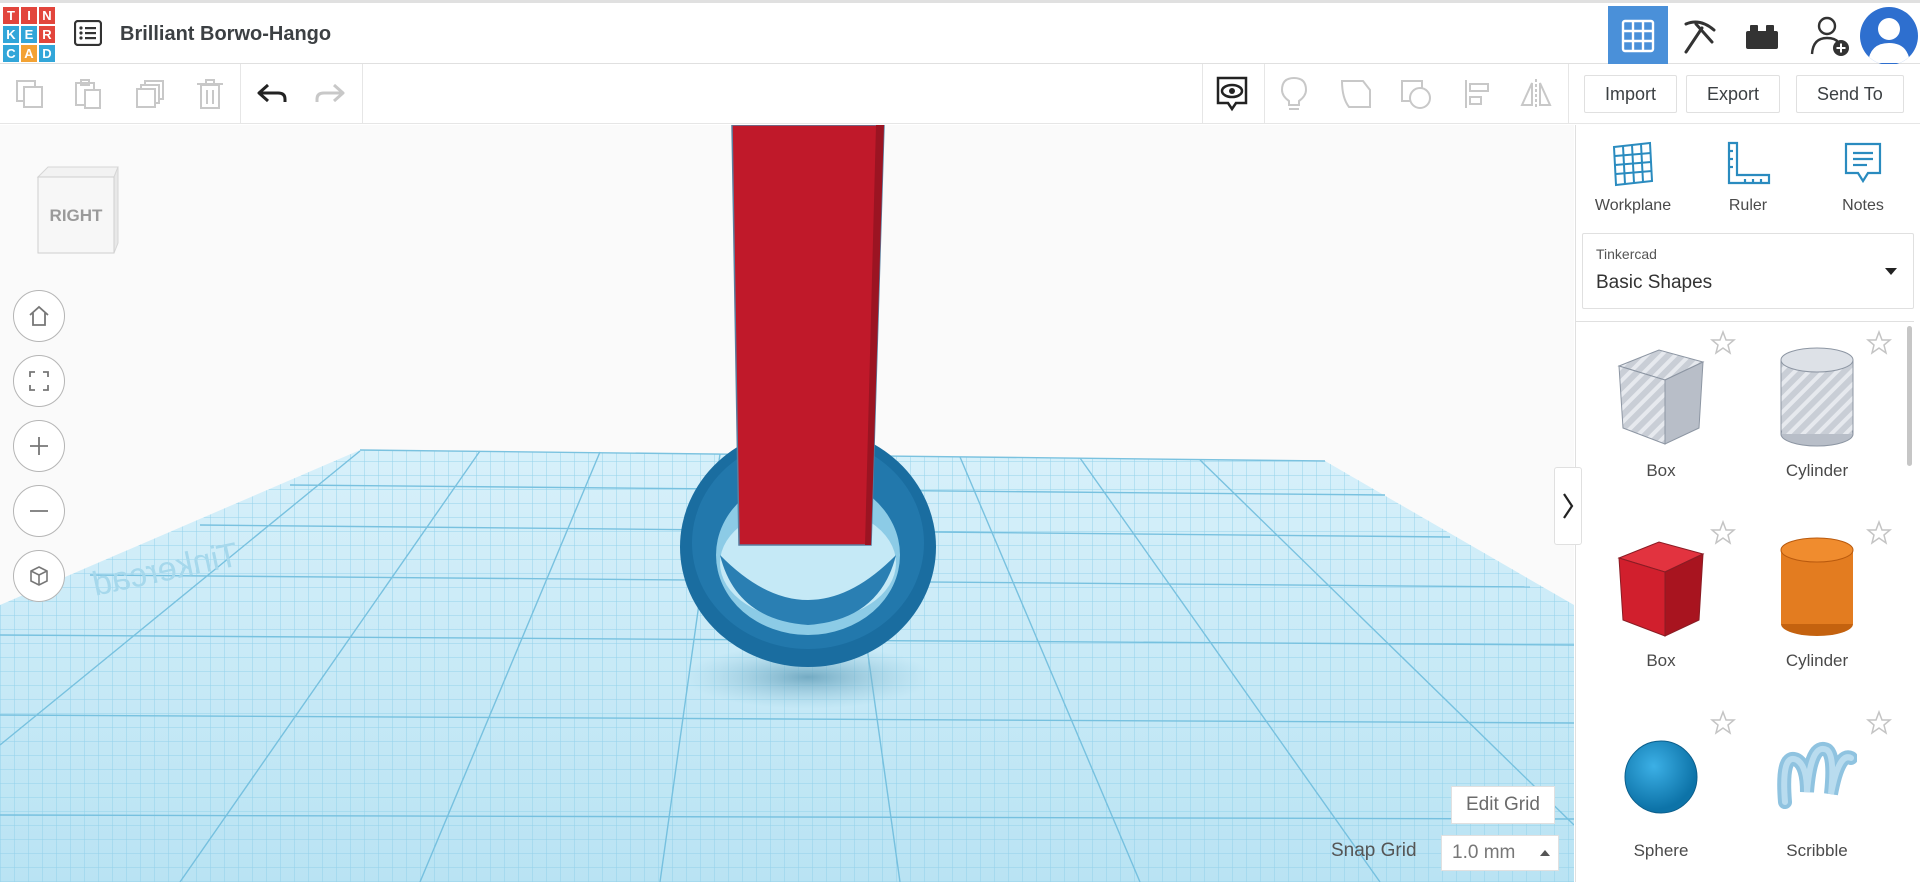  I want to click on shape-library-select: Tinkercad Basic Shapes, so click(1748, 271).